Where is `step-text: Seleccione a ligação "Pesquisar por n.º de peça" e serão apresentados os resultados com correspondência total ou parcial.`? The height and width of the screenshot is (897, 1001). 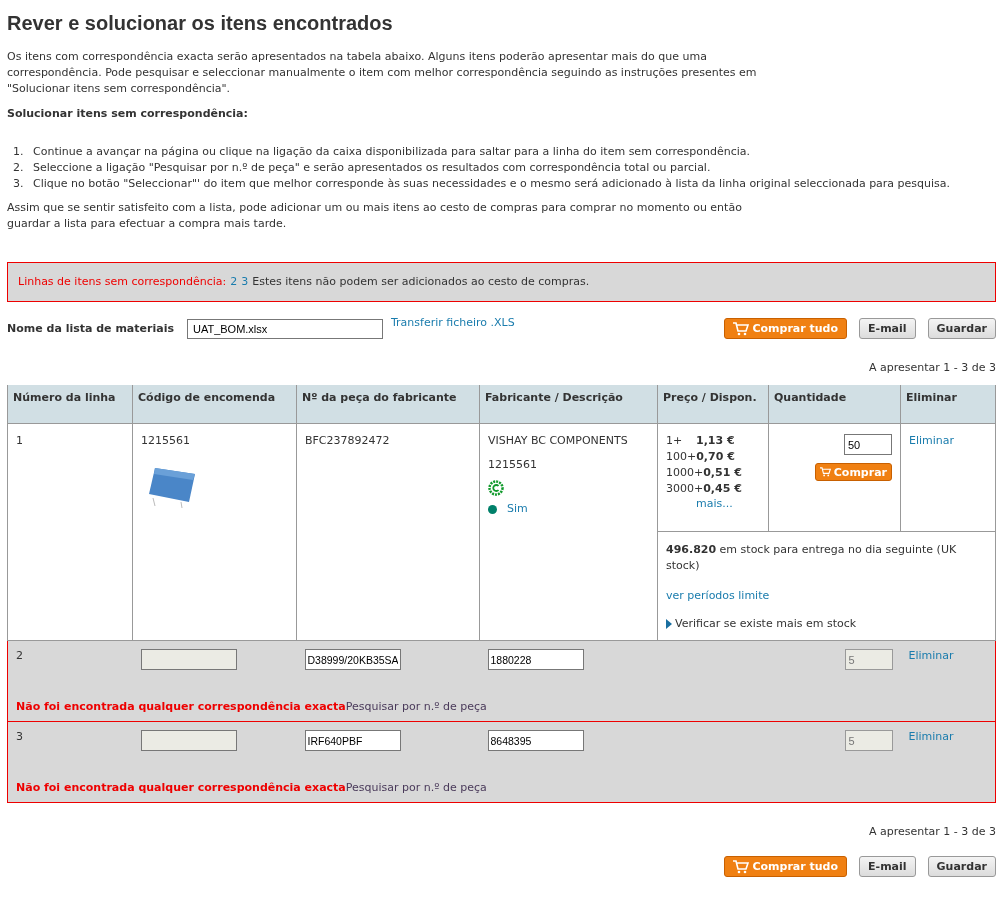 step-text: Seleccione a ligação "Pesquisar por n.º de peça" e serão apresentados os resultados com correspondência total ou parcial. is located at coordinates (372, 168).